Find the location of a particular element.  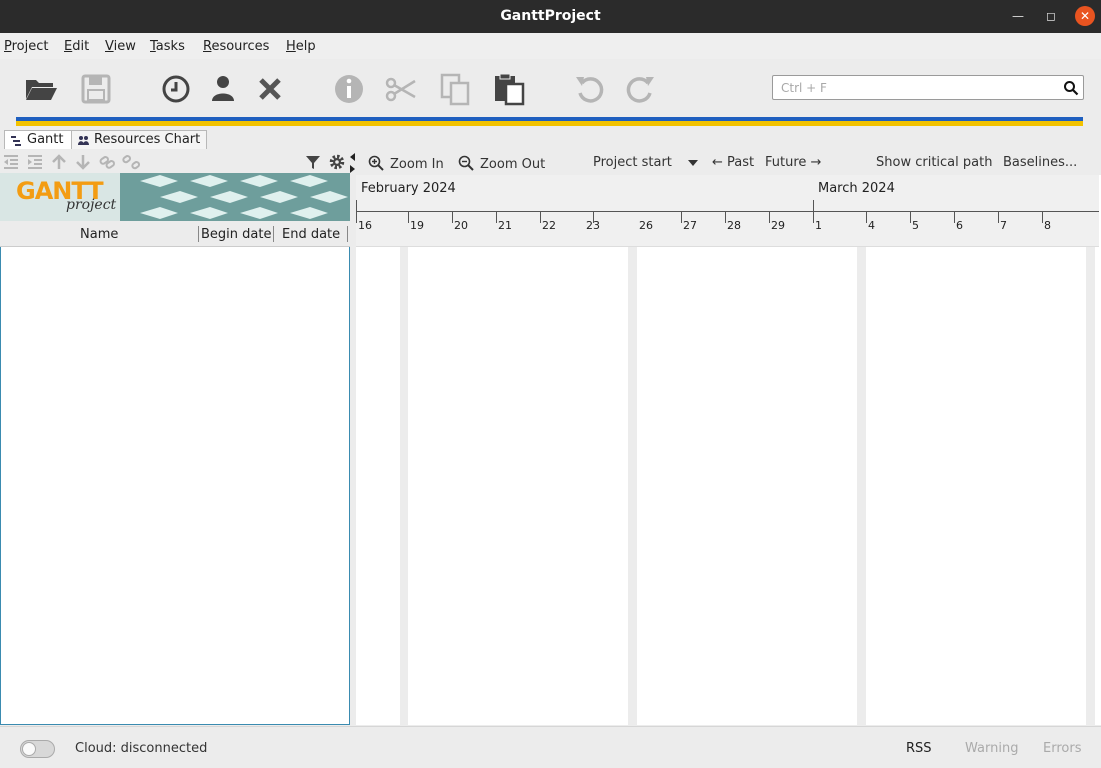

new-resource-button is located at coordinates (223, 89).